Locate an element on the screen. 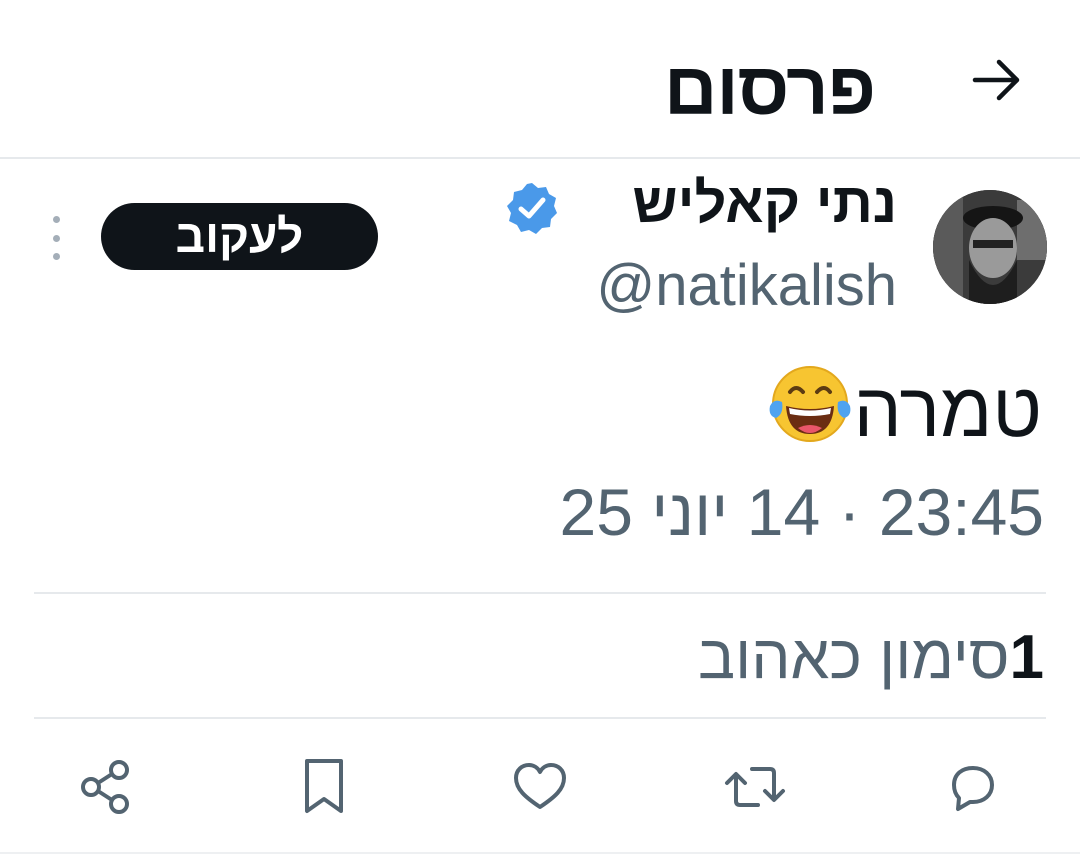 This screenshot has height=866, width=1080. likes-stat: 1סימון כאהוב is located at coordinates (871, 657).